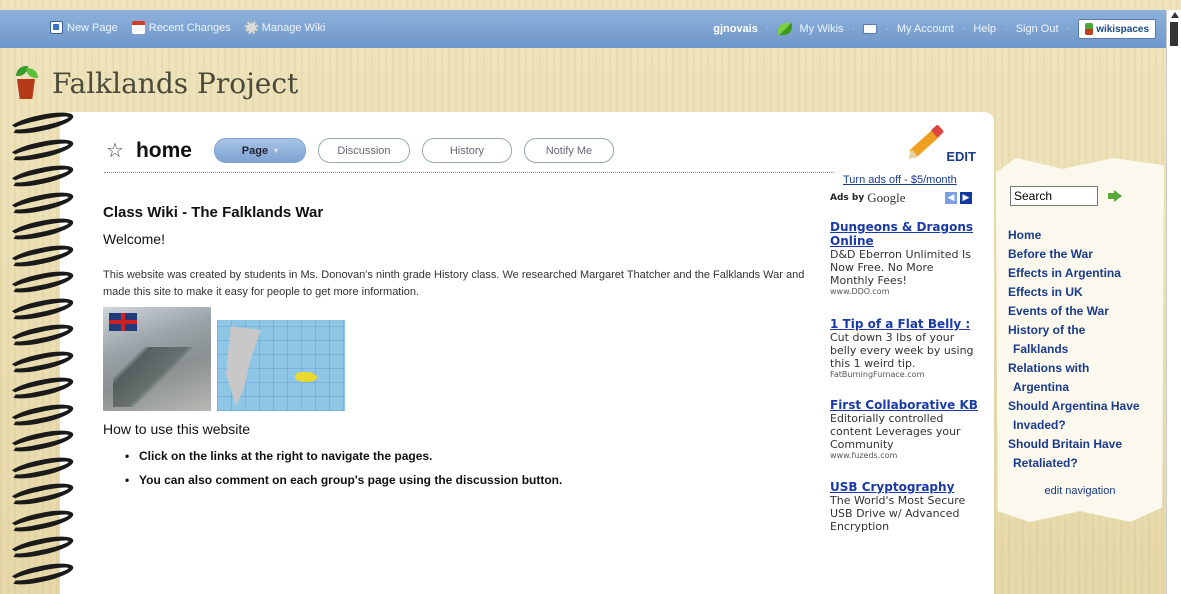  I want to click on scroll-up-icon, so click(1175, 15).